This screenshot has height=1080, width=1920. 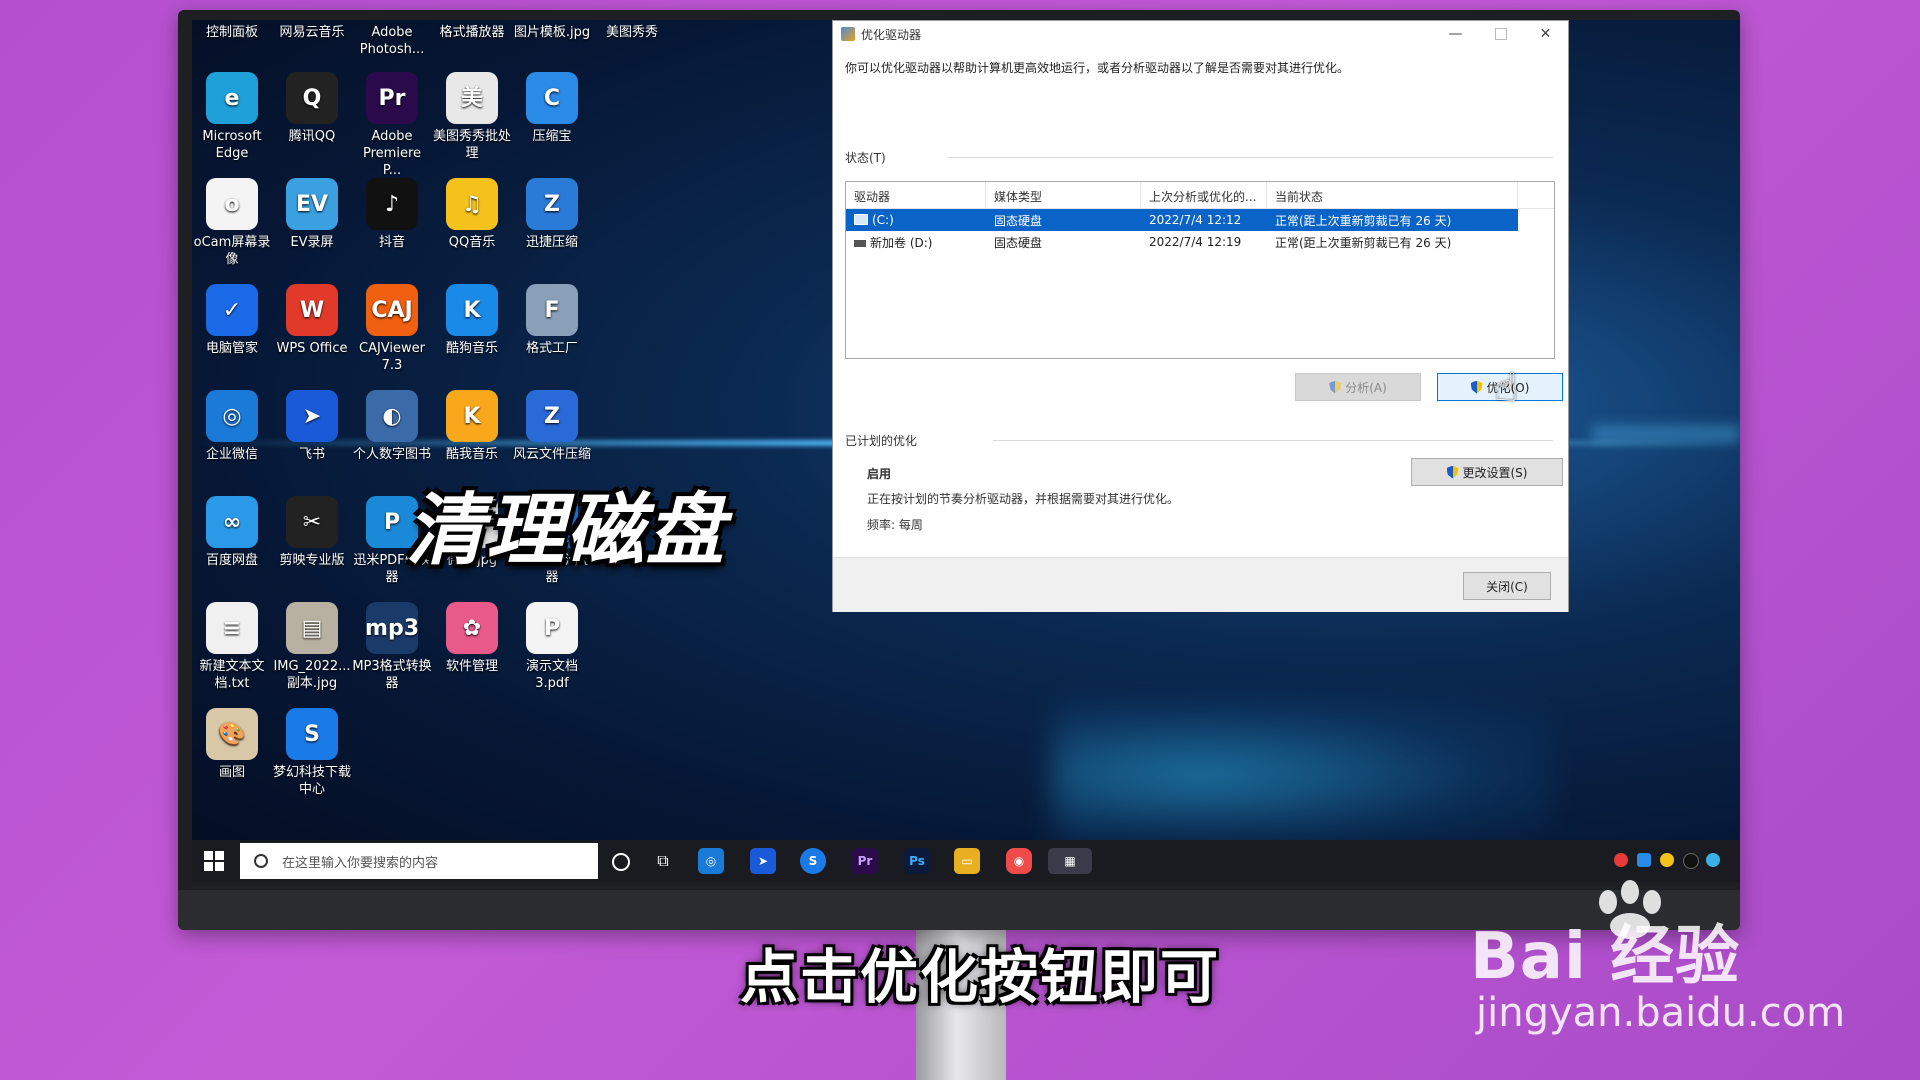 I want to click on desktop-icon: ▤ IMG_2022...副本.jpg, so click(x=312, y=647).